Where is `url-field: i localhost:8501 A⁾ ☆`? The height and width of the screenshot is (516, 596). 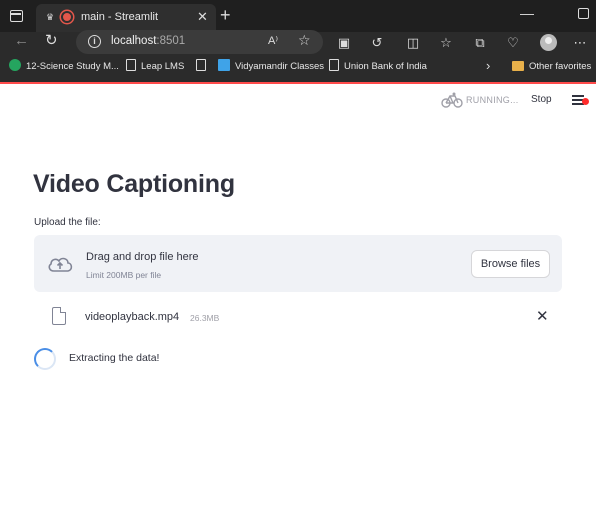 url-field: i localhost:8501 A⁾ ☆ is located at coordinates (199, 42).